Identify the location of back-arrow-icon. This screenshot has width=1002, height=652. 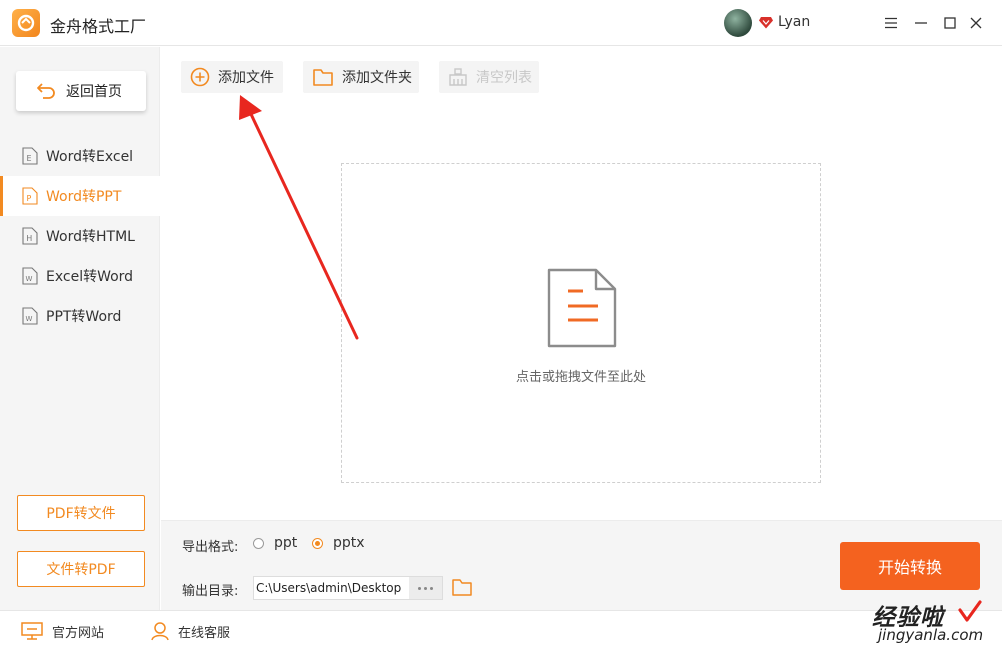
(46, 91).